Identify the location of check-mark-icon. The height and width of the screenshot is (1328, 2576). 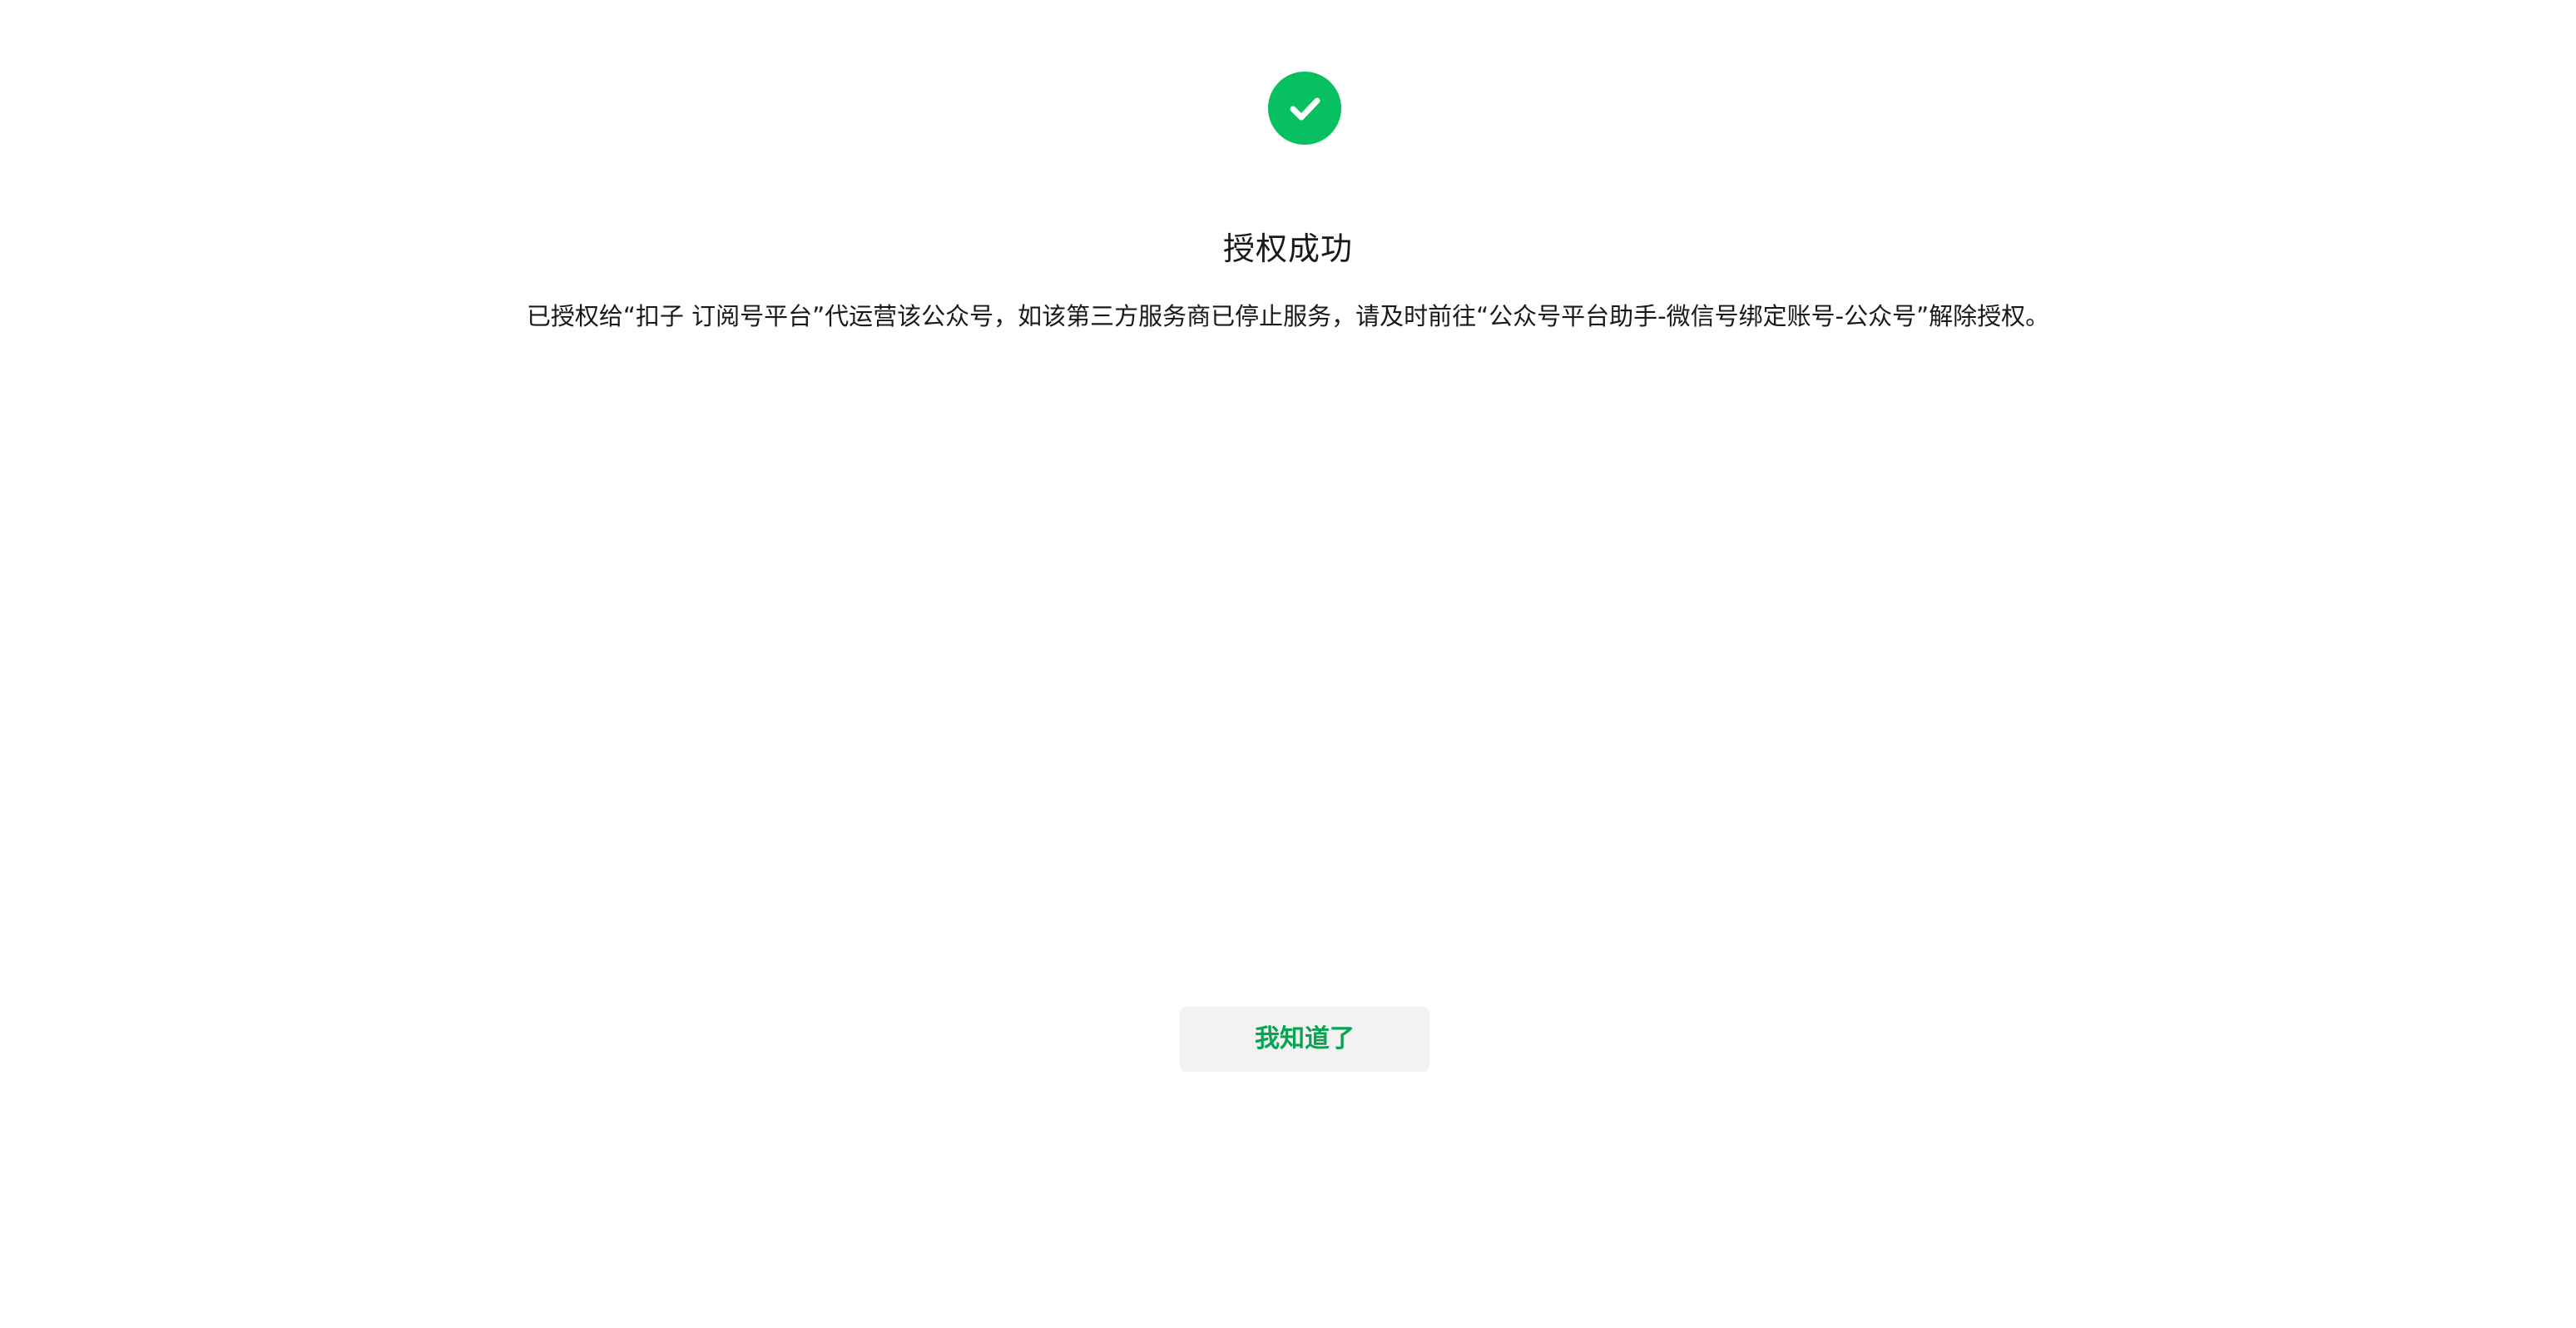
(1305, 109).